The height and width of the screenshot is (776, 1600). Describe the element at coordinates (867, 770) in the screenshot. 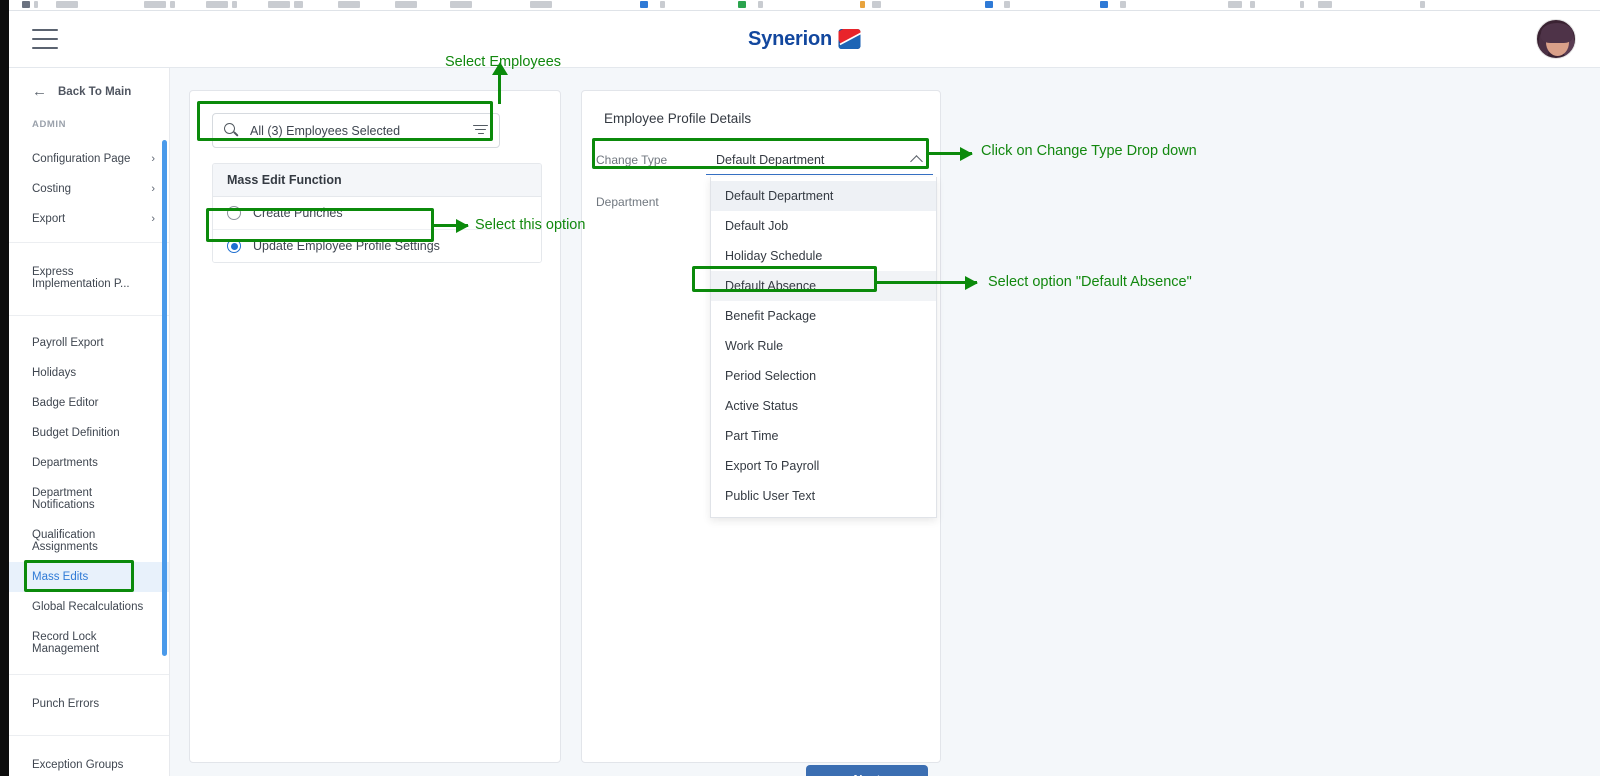

I see `next-button: Next` at that location.